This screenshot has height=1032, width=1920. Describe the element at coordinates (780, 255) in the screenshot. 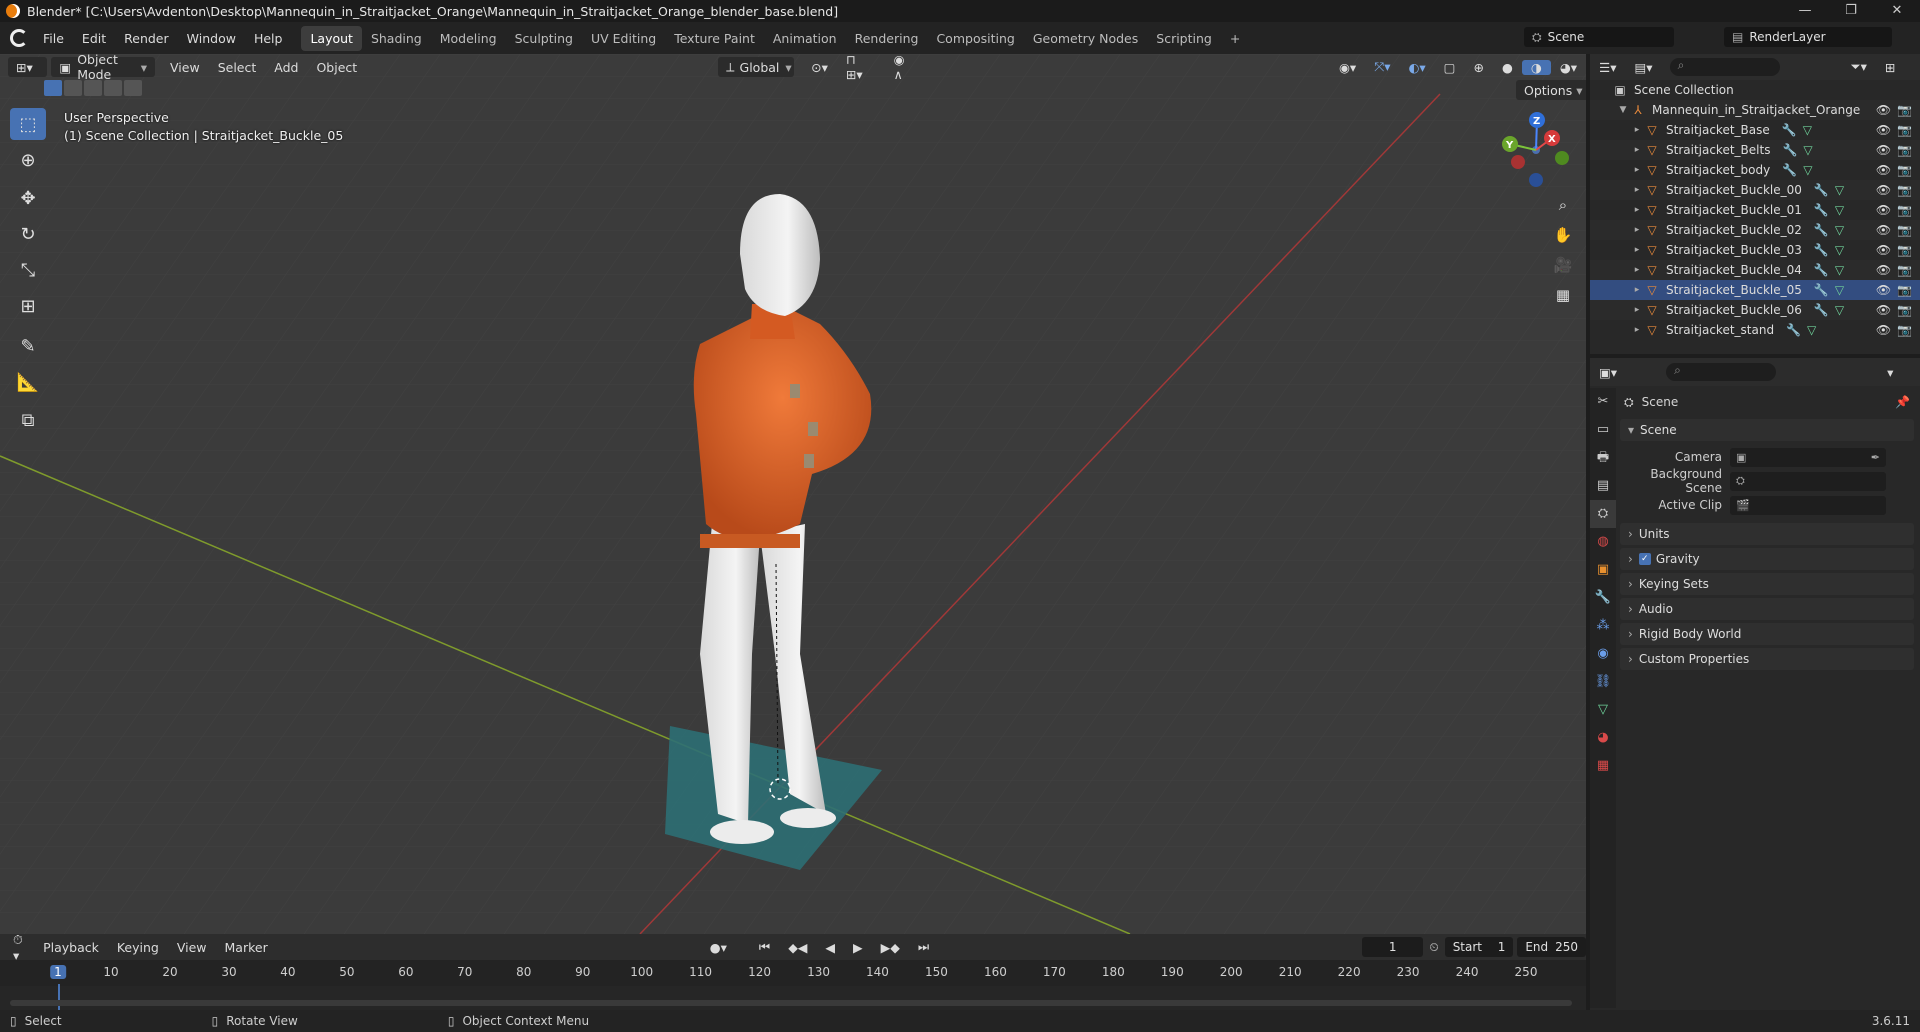

I see `mannequin-head` at that location.